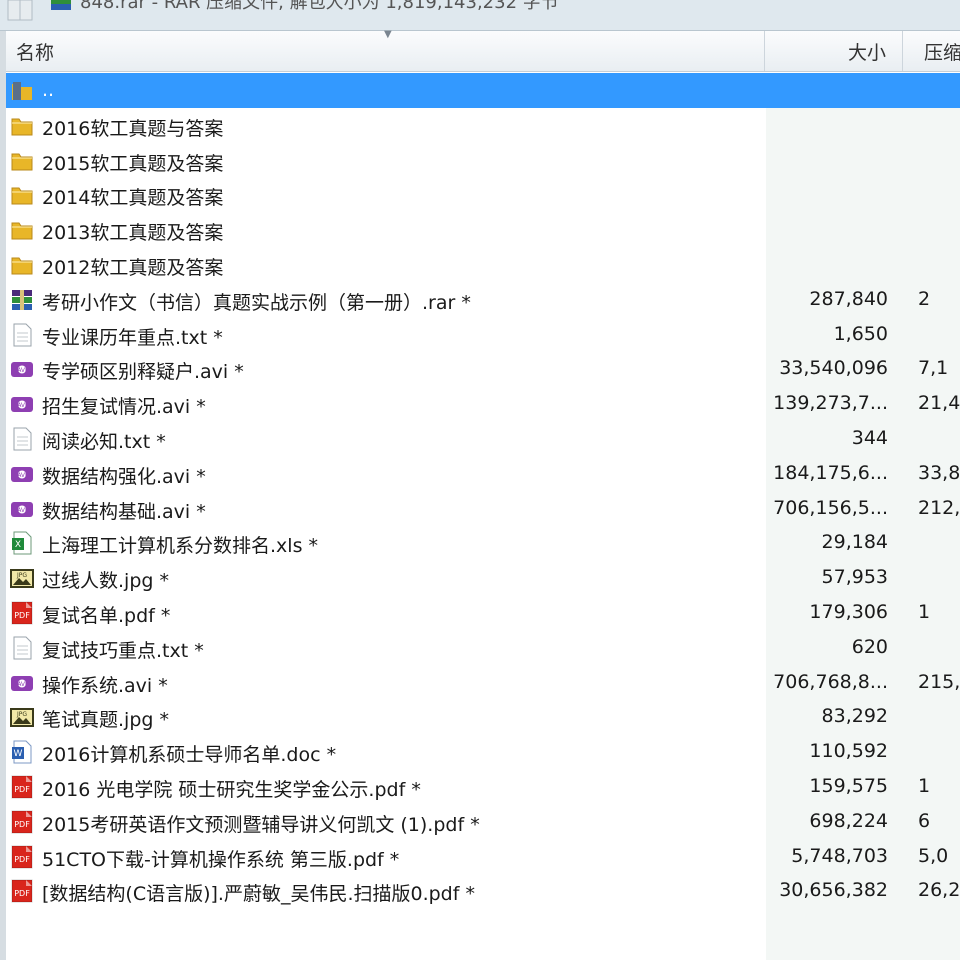 This screenshot has width=960, height=960. What do you see at coordinates (483, 612) in the screenshot?
I see `file-row: PDF 复试名单.pdf * 179,306 1` at bounding box center [483, 612].